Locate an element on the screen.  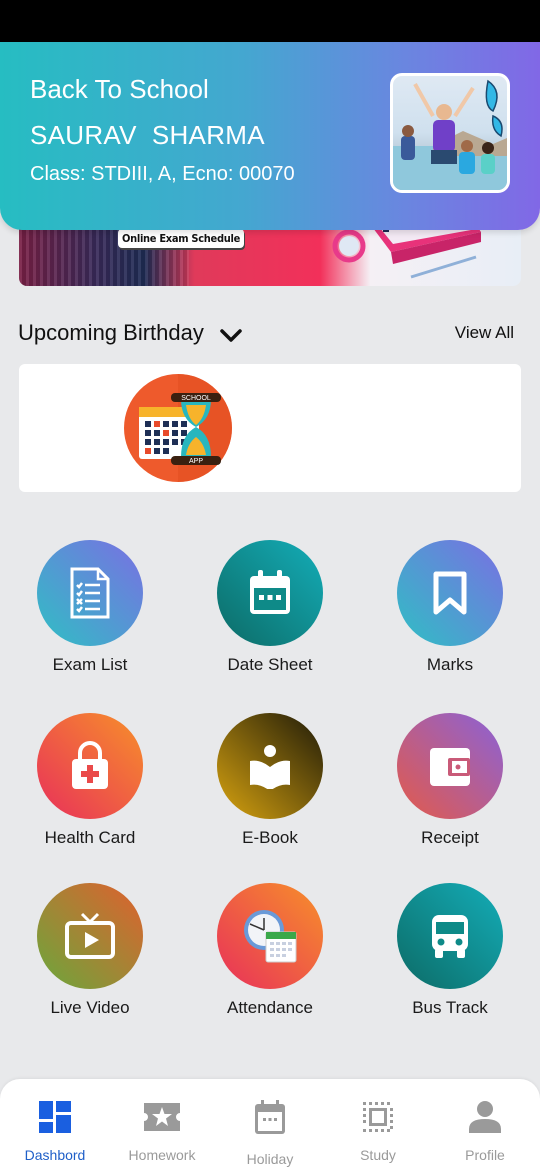
menu-label: Date Sheet is located at coordinates (270, 664).